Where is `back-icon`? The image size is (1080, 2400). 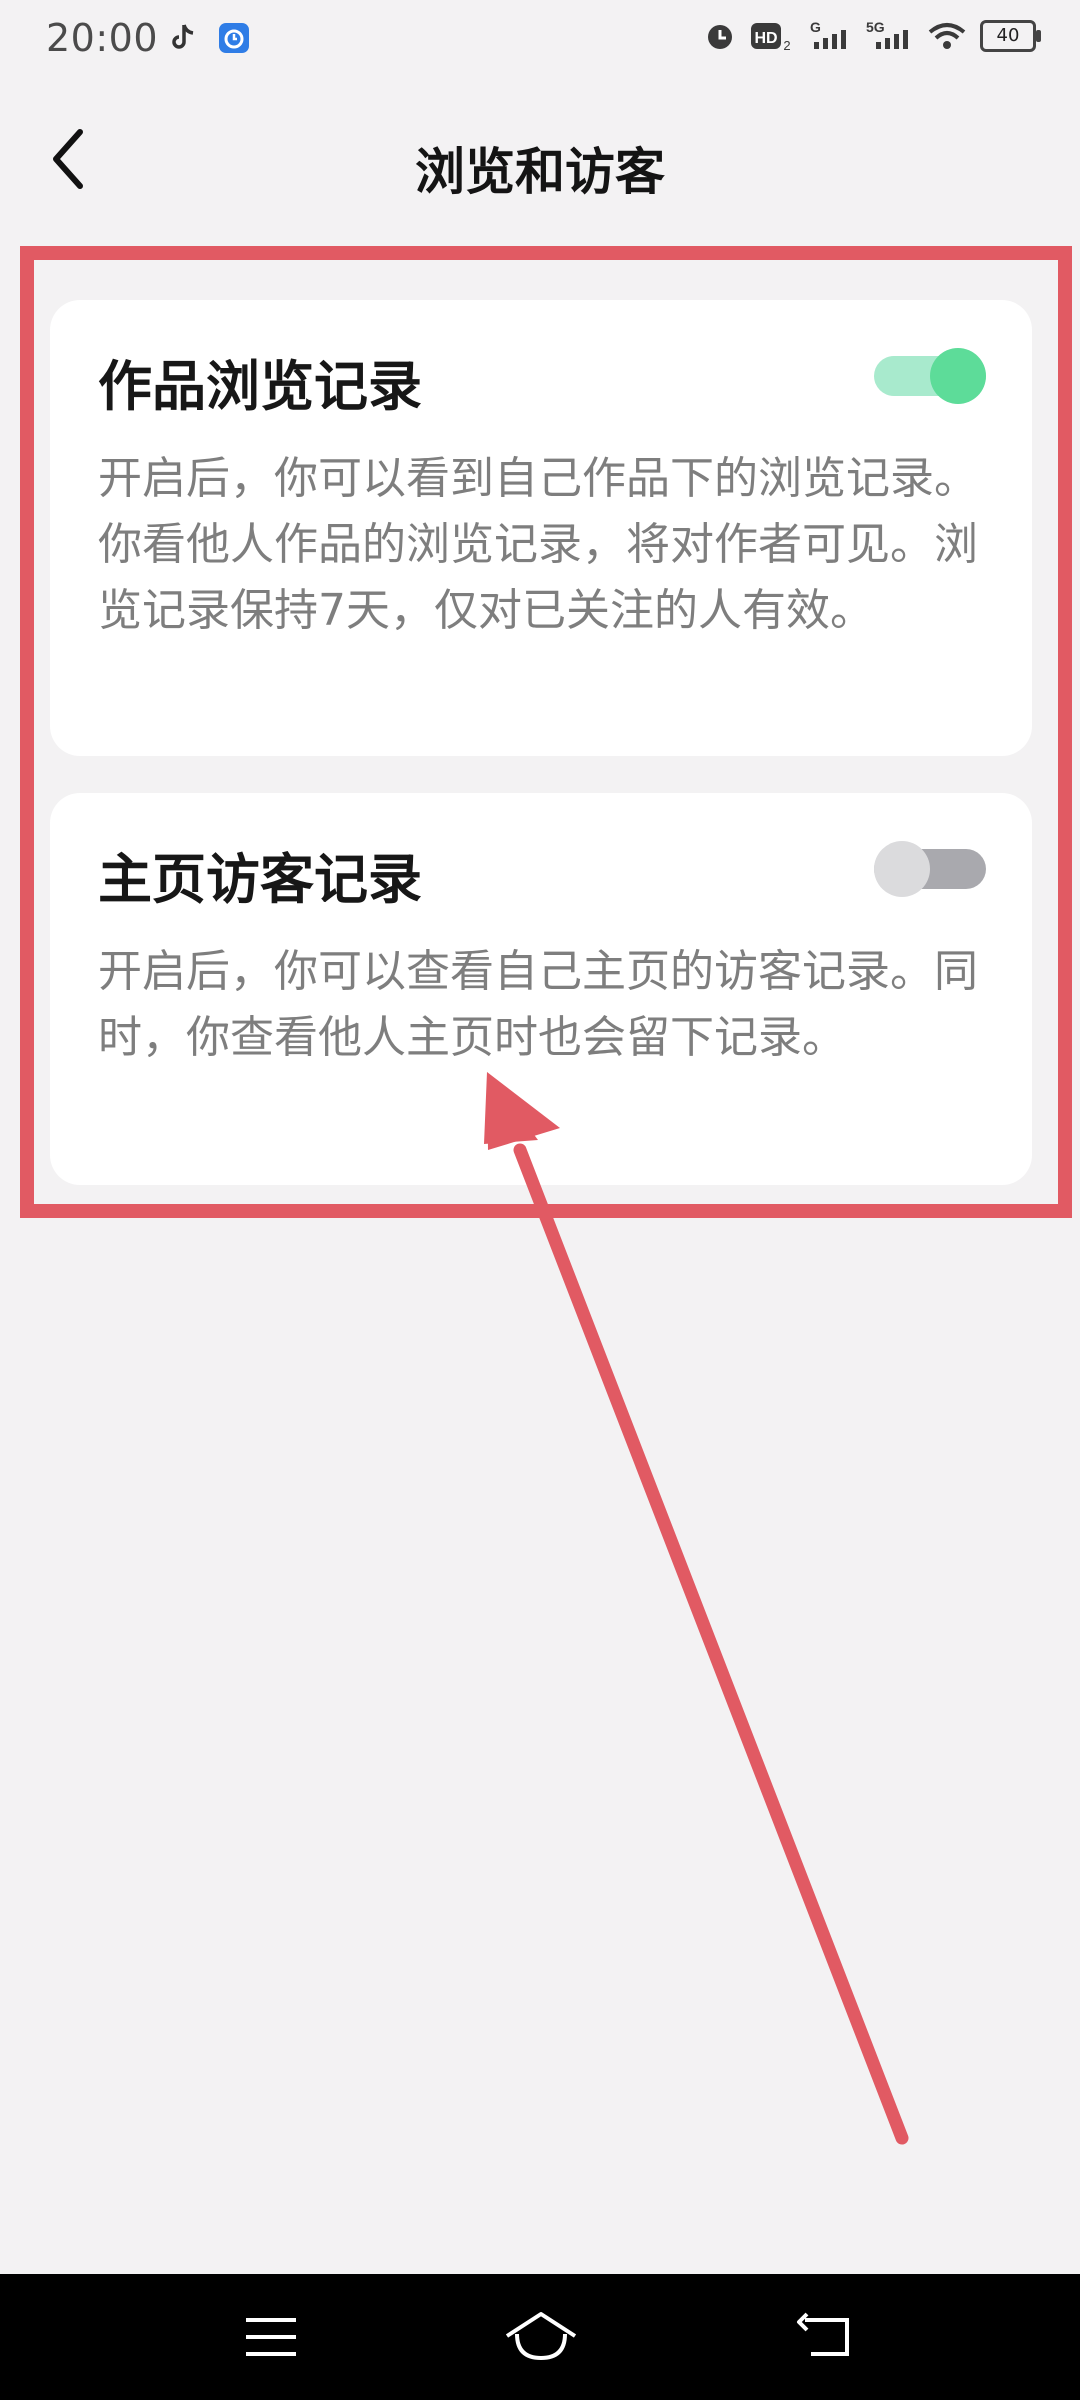
back-icon is located at coordinates (823, 2334).